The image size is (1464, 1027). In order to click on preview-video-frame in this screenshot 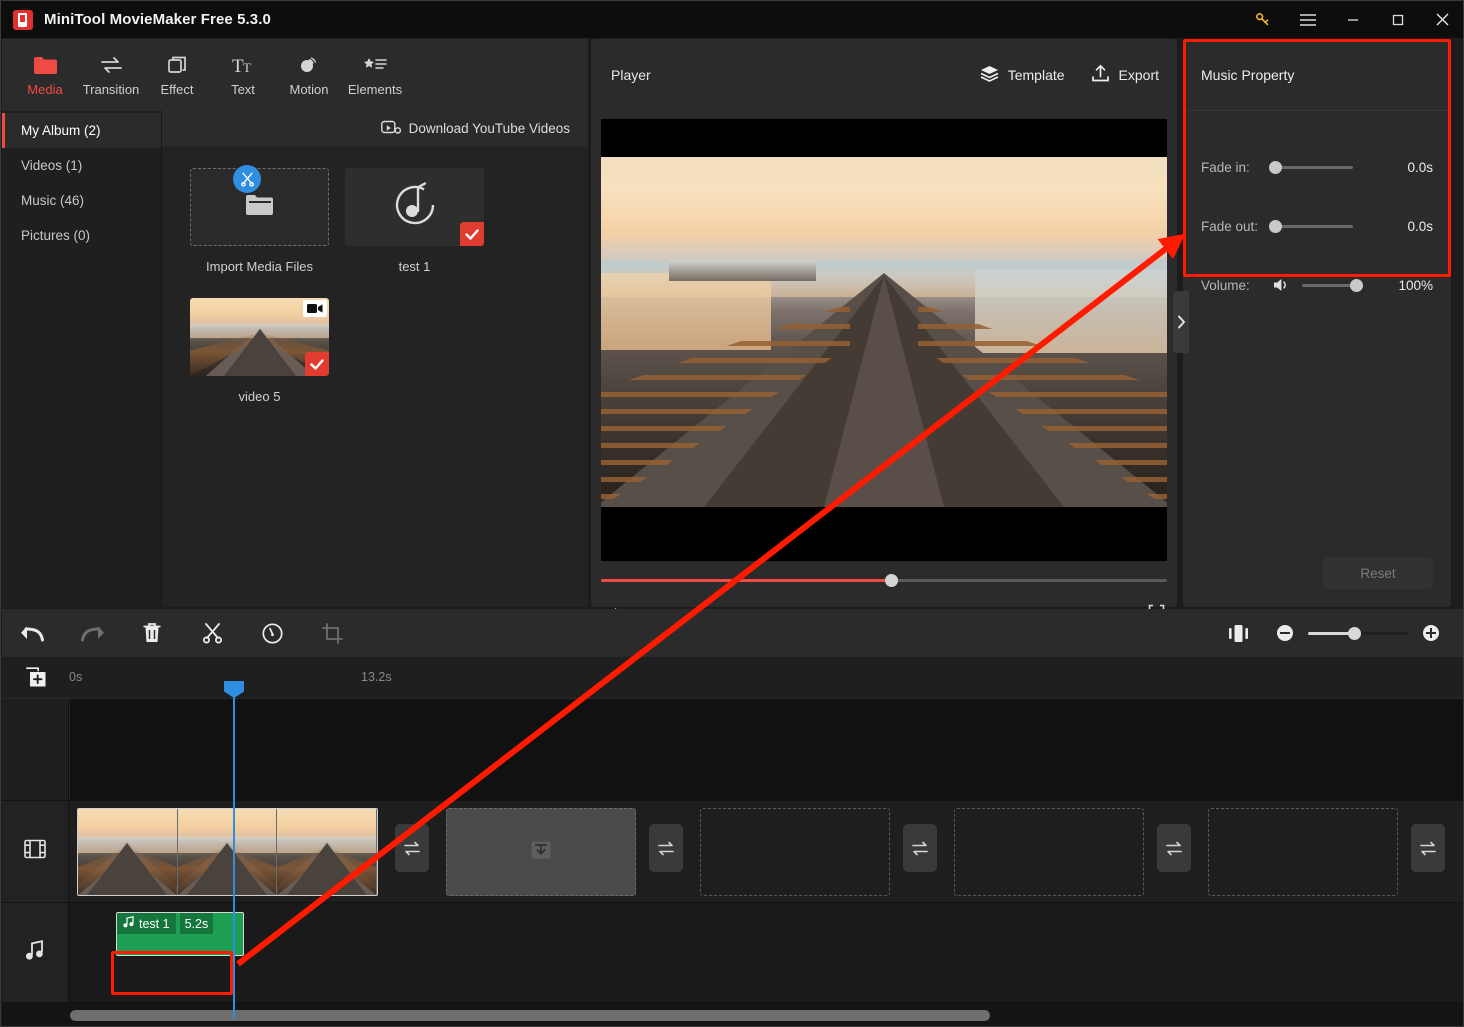, I will do `click(884, 332)`.